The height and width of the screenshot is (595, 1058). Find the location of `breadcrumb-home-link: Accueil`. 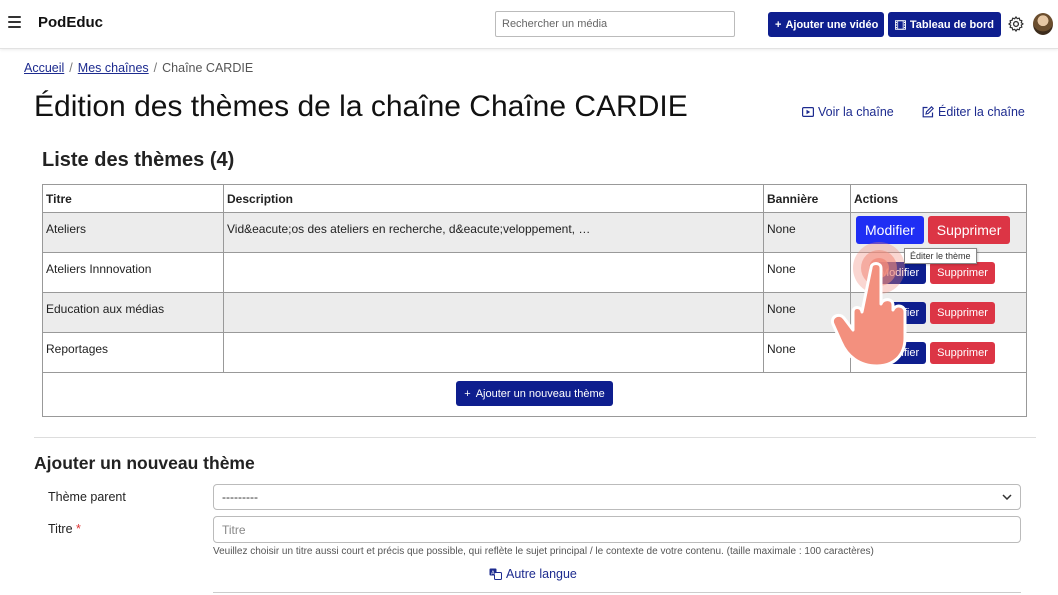

breadcrumb-home-link: Accueil is located at coordinates (44, 68).